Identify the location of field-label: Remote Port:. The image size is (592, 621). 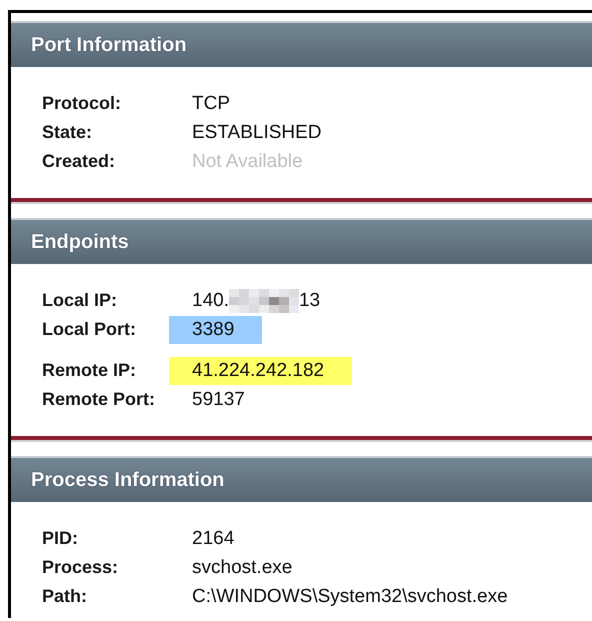
(99, 399).